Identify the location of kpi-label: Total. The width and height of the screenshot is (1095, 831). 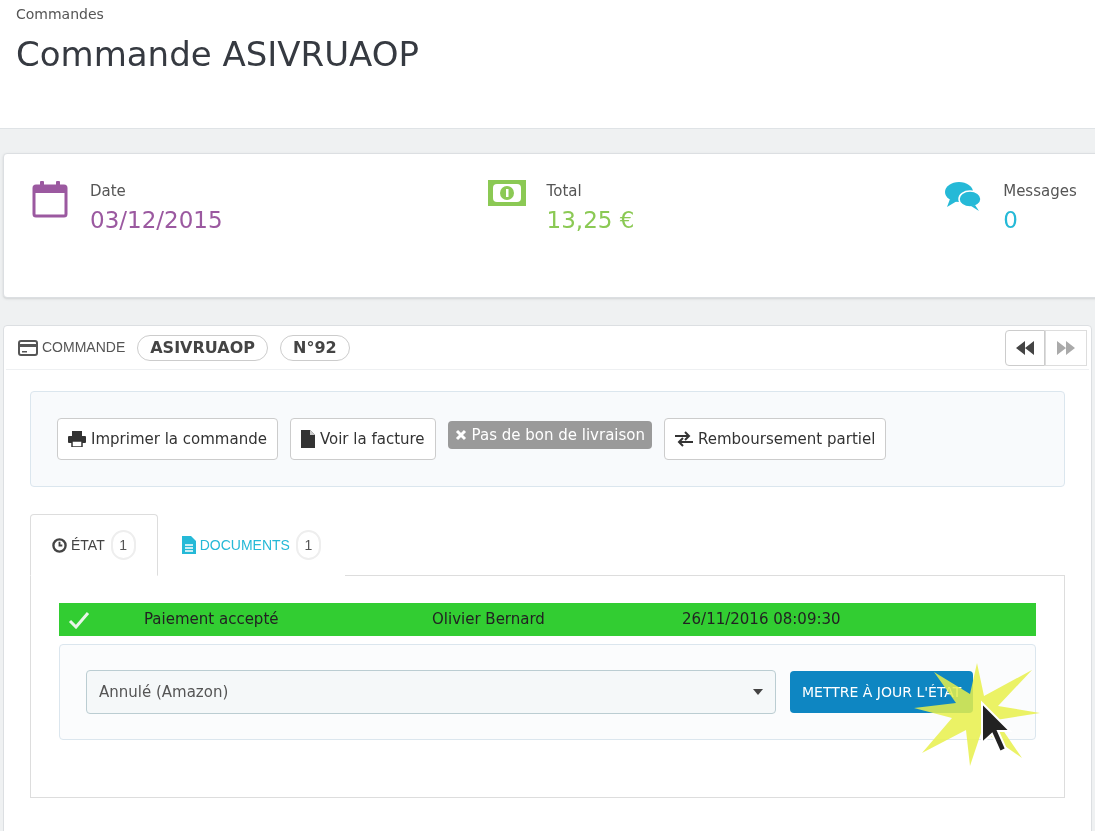
(564, 191).